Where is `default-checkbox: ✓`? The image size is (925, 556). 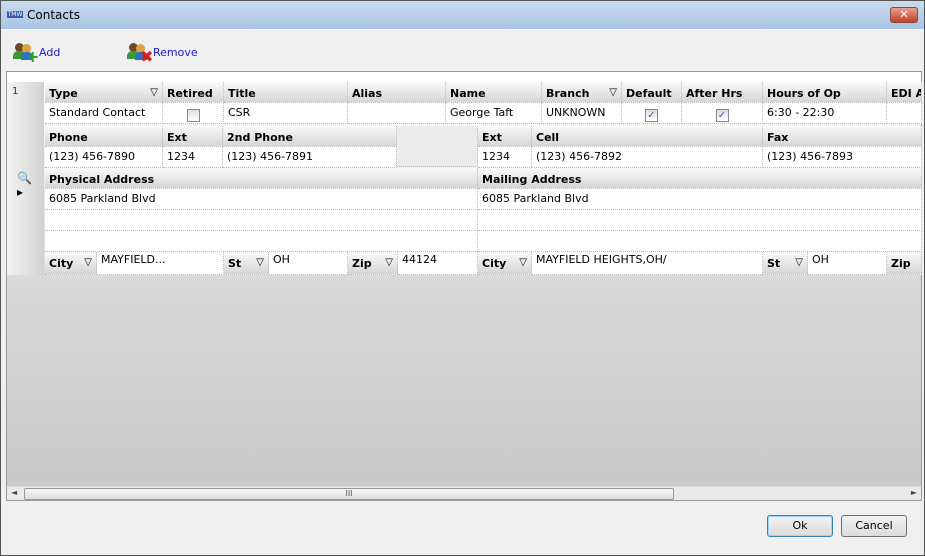
default-checkbox: ✓ is located at coordinates (651, 115).